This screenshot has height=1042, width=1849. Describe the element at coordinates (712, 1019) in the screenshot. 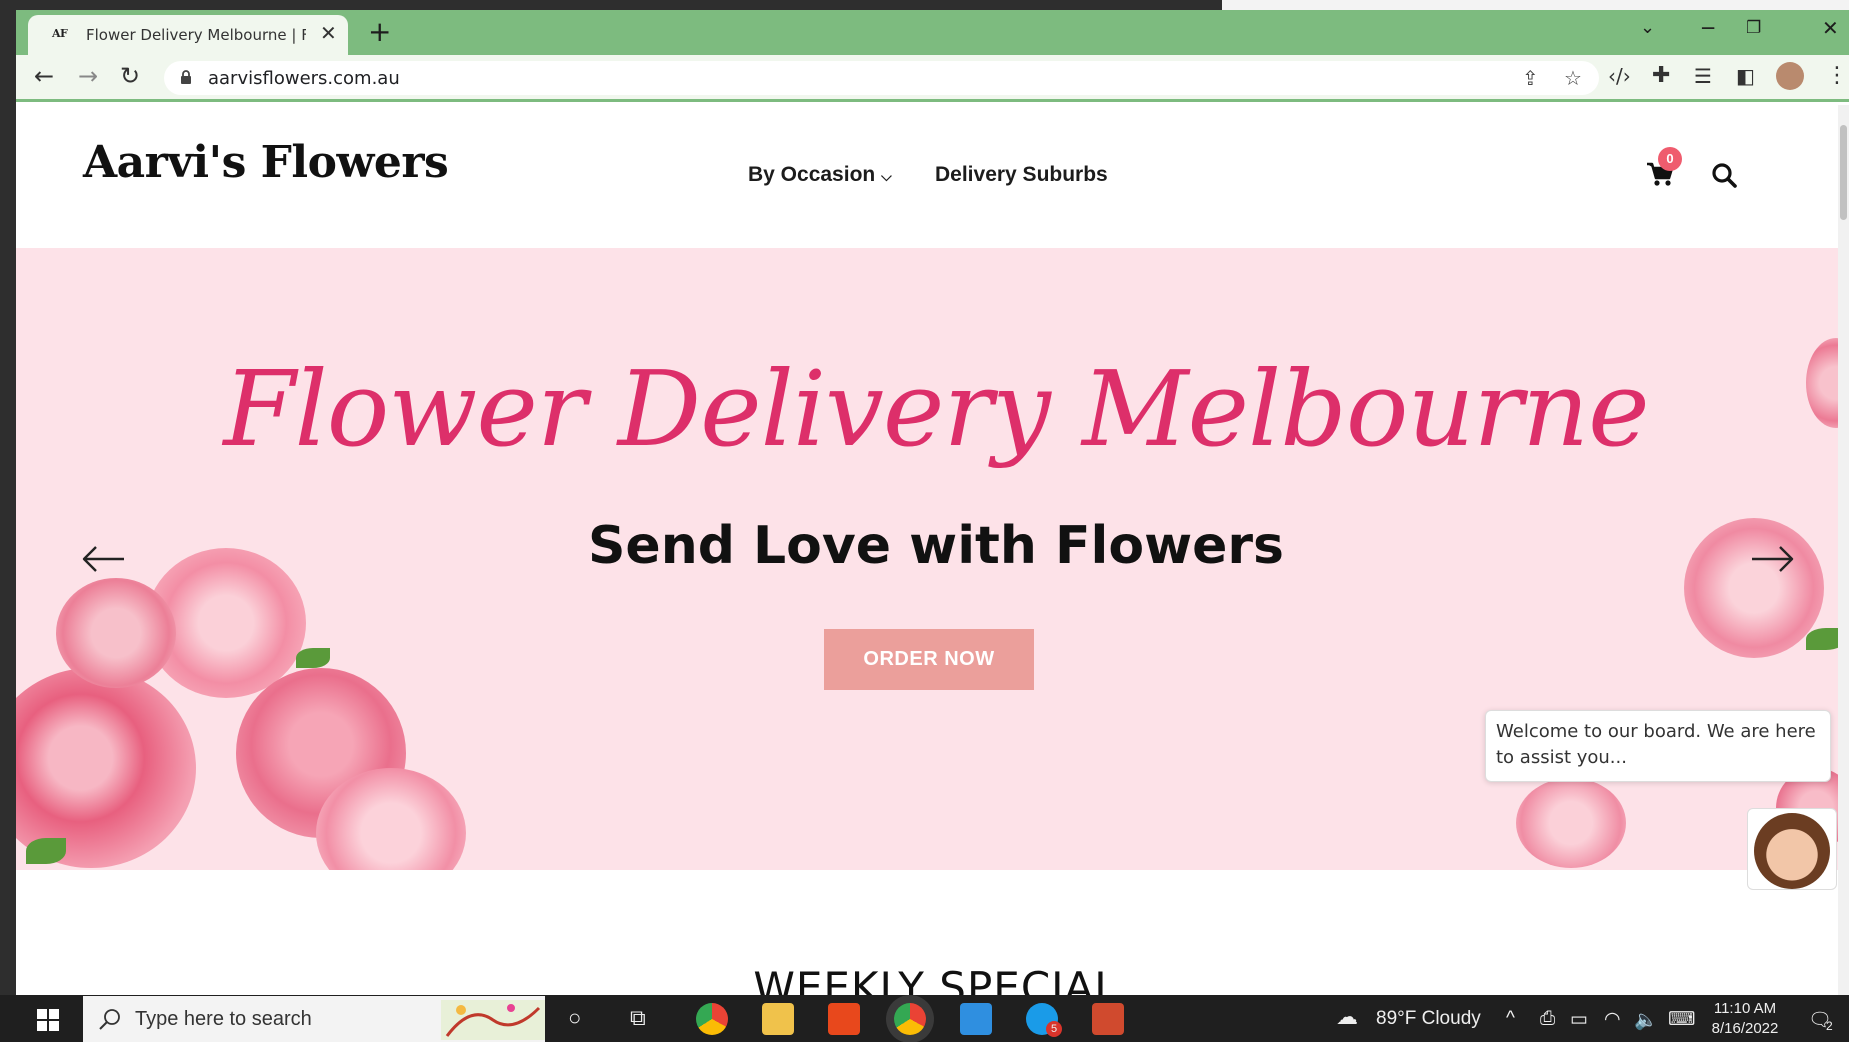

I see `chrome-icon` at that location.